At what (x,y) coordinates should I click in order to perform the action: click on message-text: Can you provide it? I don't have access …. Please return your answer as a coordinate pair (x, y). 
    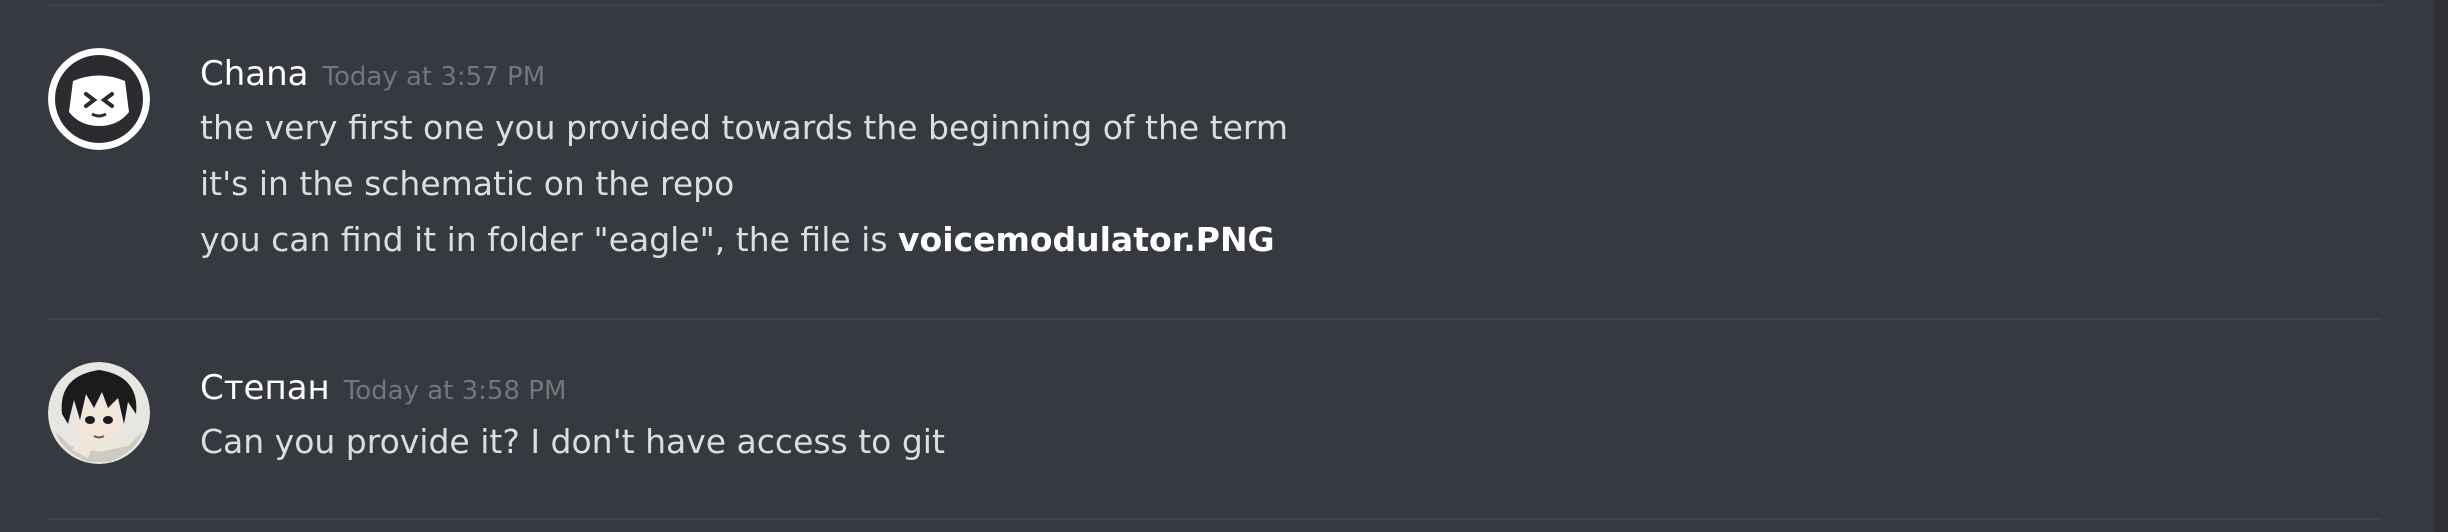
    Looking at the image, I should click on (572, 441).